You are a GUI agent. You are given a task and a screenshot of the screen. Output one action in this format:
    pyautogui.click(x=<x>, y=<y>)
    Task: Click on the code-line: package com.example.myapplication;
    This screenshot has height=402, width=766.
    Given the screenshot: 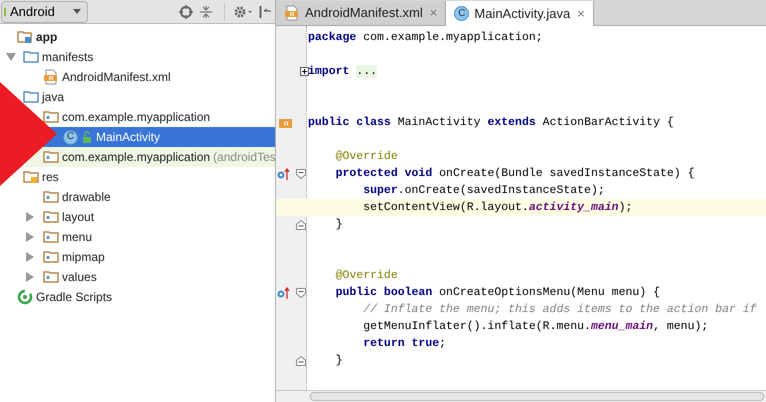 What is the action you would take?
    pyautogui.click(x=425, y=38)
    